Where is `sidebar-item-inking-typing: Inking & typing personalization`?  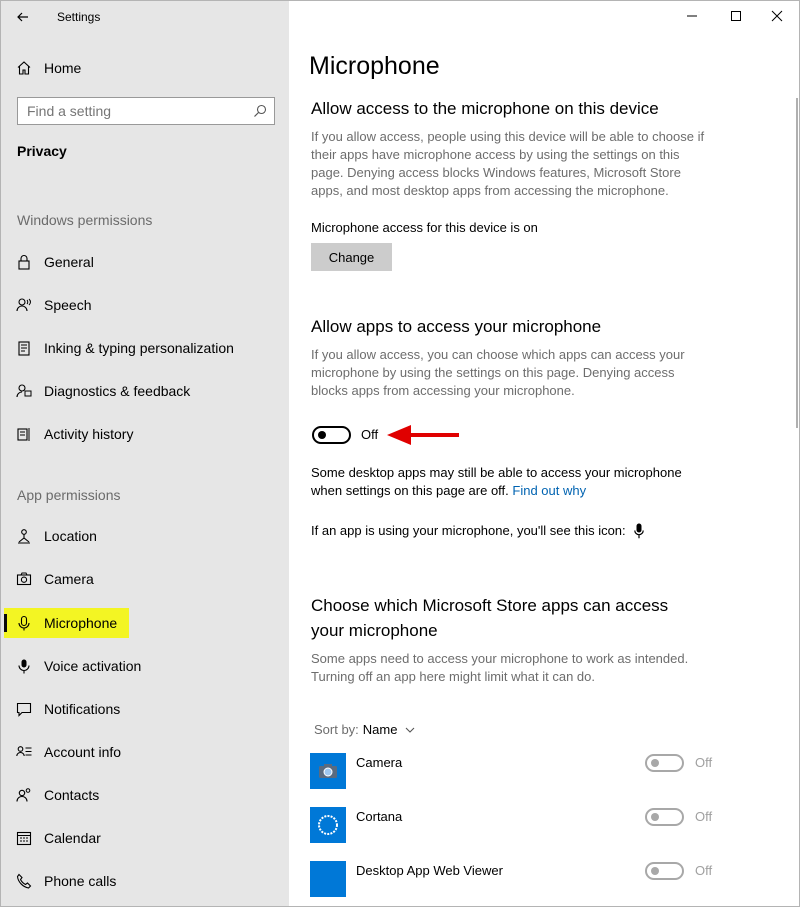
sidebar-item-inking-typing: Inking & typing personalization is located at coordinates (125, 348).